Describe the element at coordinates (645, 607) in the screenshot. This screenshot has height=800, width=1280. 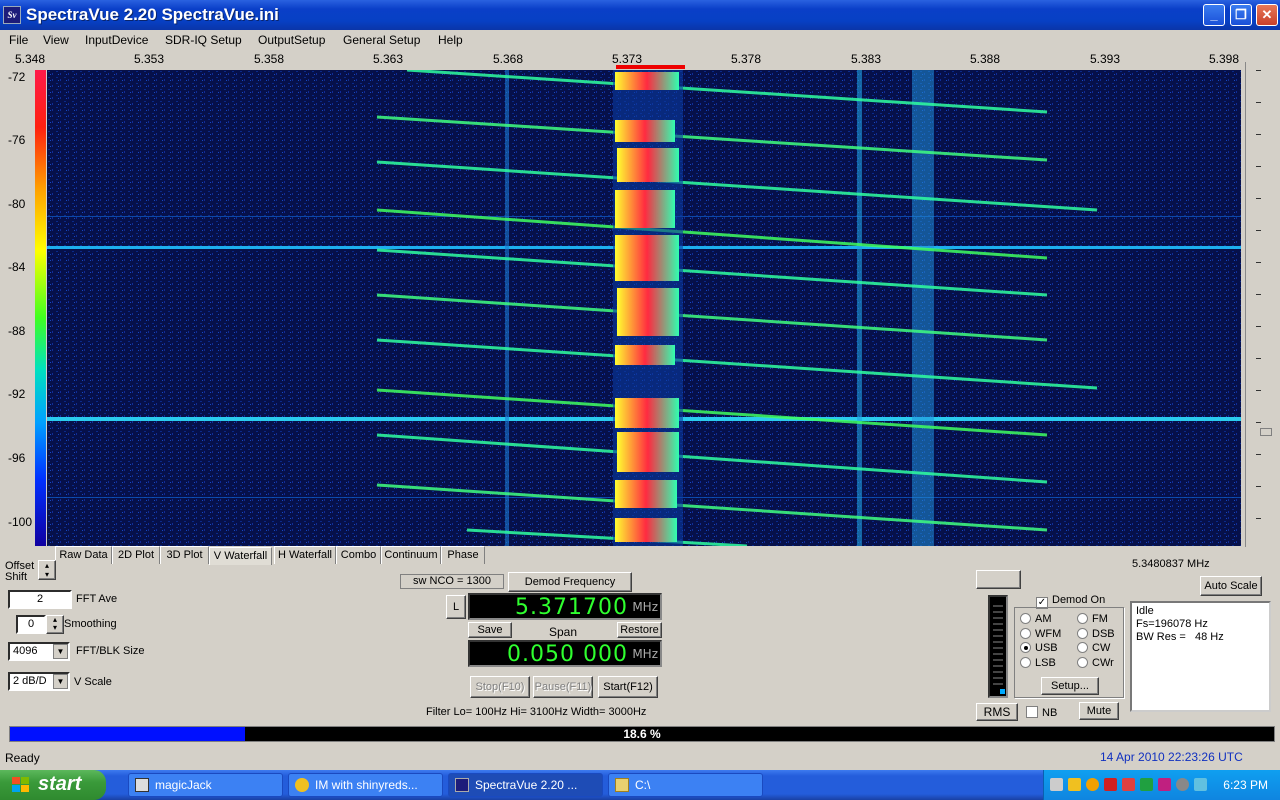
I see `center-frequency-unit: MHz` at that location.